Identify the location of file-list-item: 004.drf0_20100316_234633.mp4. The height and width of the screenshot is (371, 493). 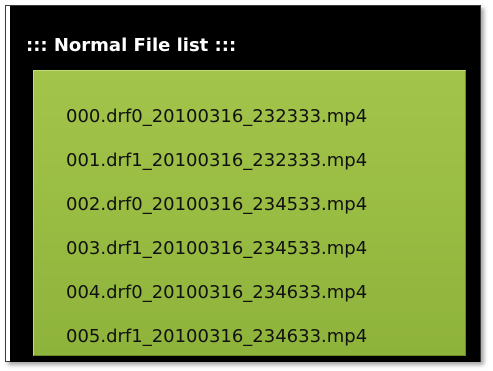
(216, 293).